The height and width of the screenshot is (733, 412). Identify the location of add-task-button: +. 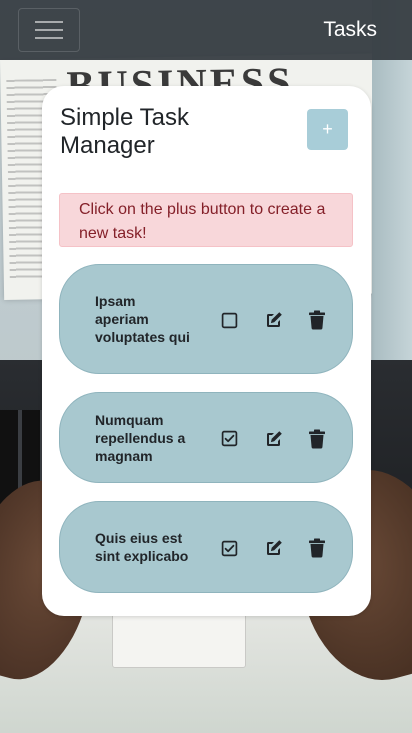
(327, 129).